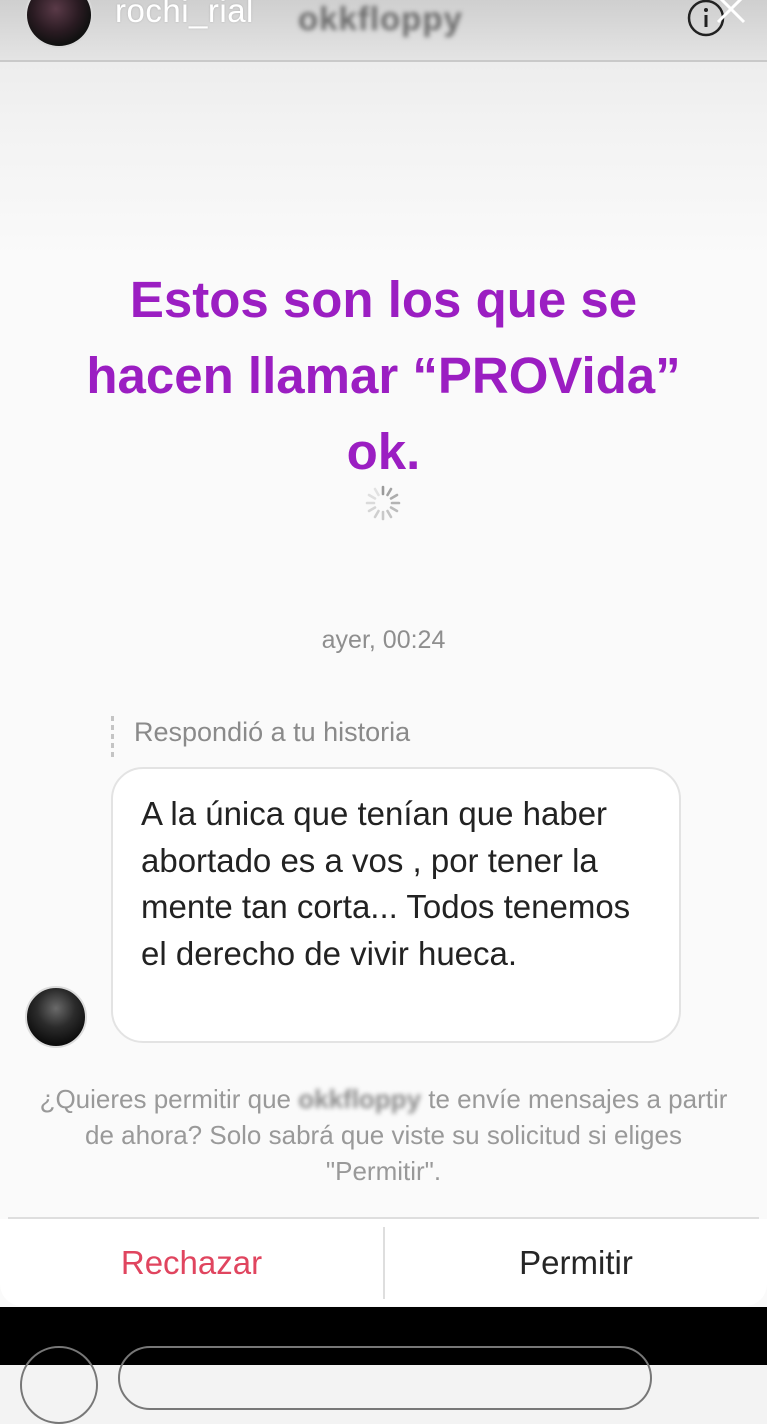  What do you see at coordinates (383, 299) in the screenshot?
I see `story-line-1: Estos son los que se` at bounding box center [383, 299].